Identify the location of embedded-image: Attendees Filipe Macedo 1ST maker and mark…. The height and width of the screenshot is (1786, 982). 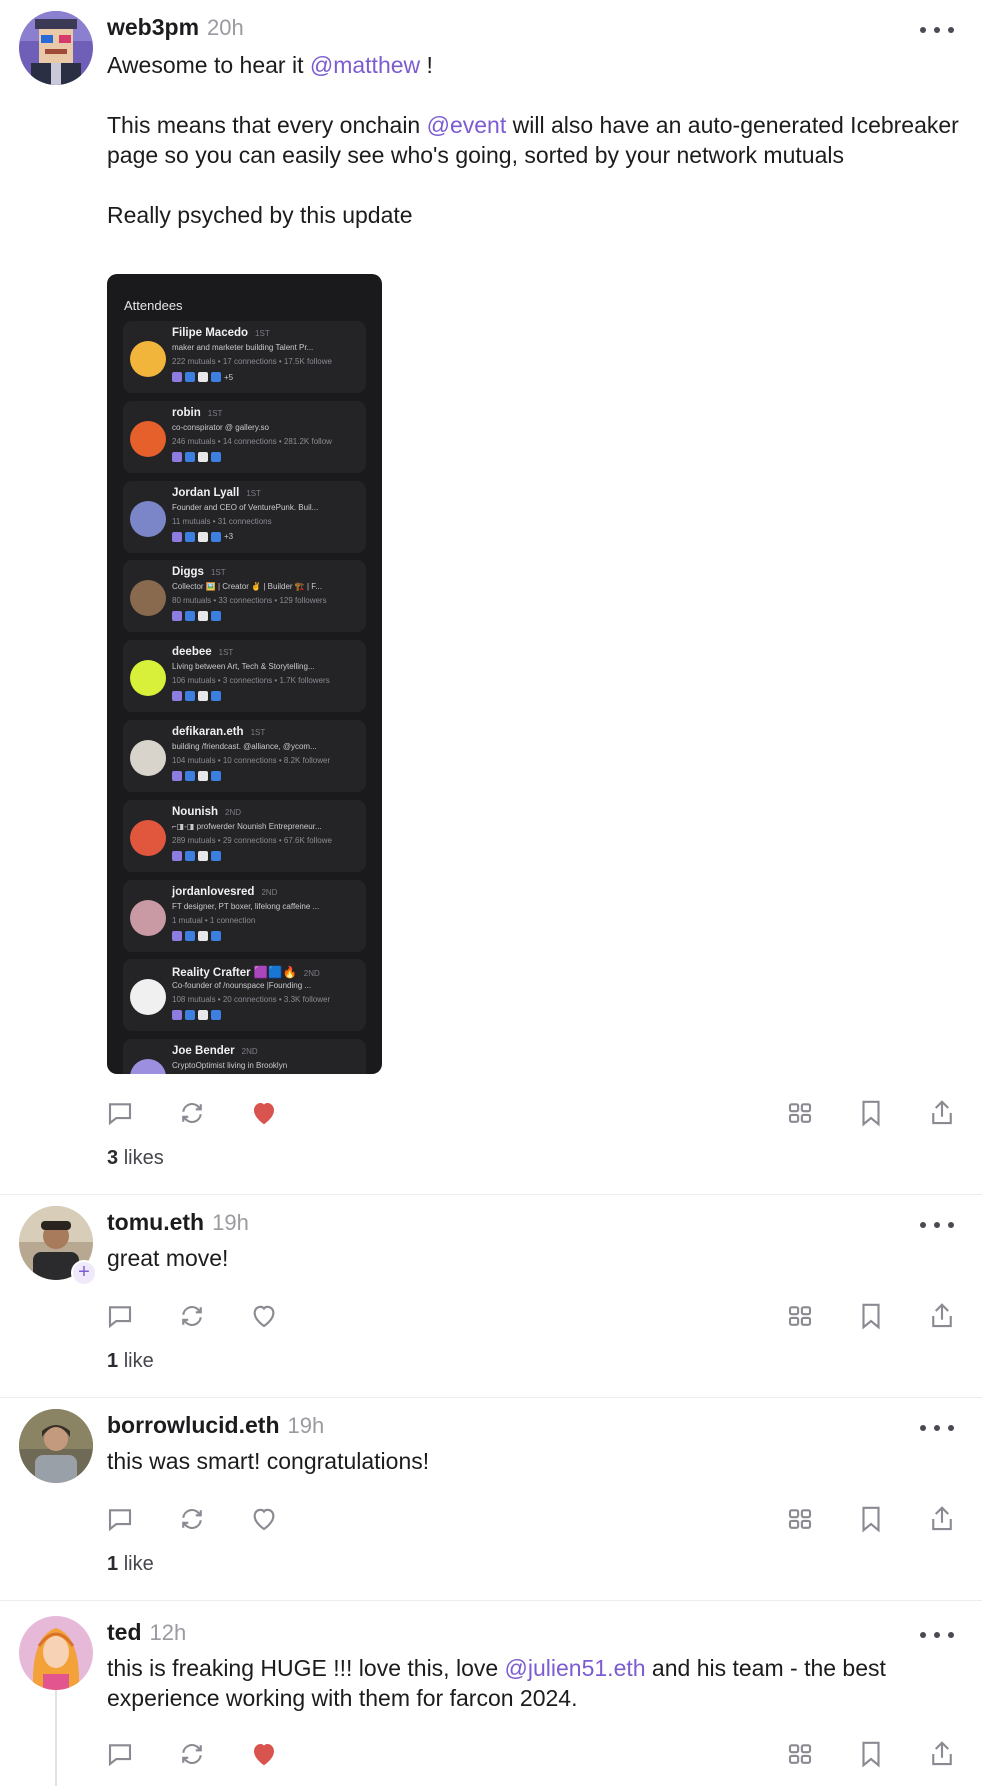
(244, 674).